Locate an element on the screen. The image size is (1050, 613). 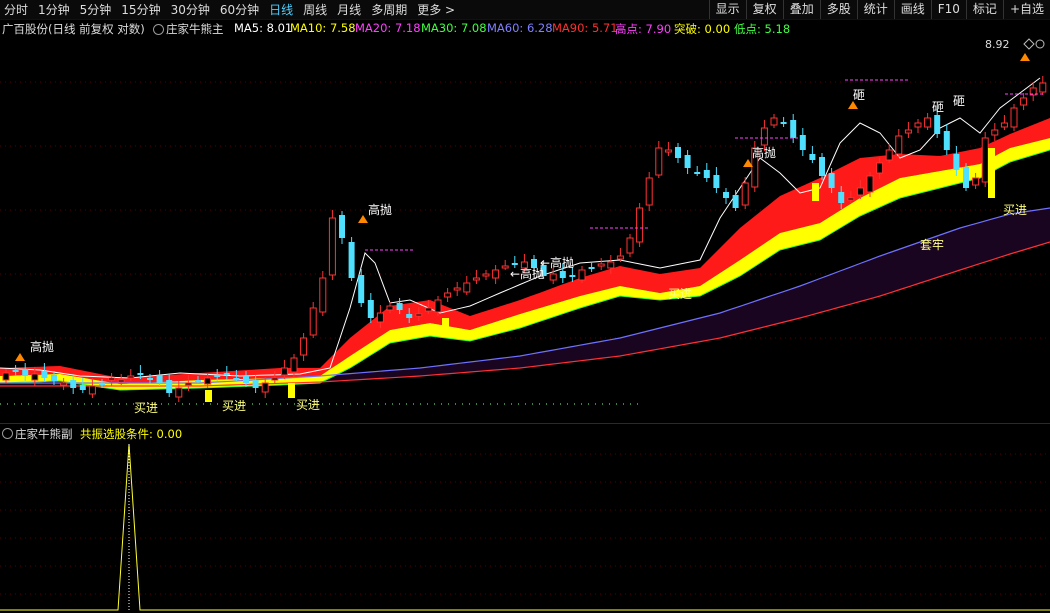
indicator-name: 庄家牛熊主 is located at coordinates (195, 29).